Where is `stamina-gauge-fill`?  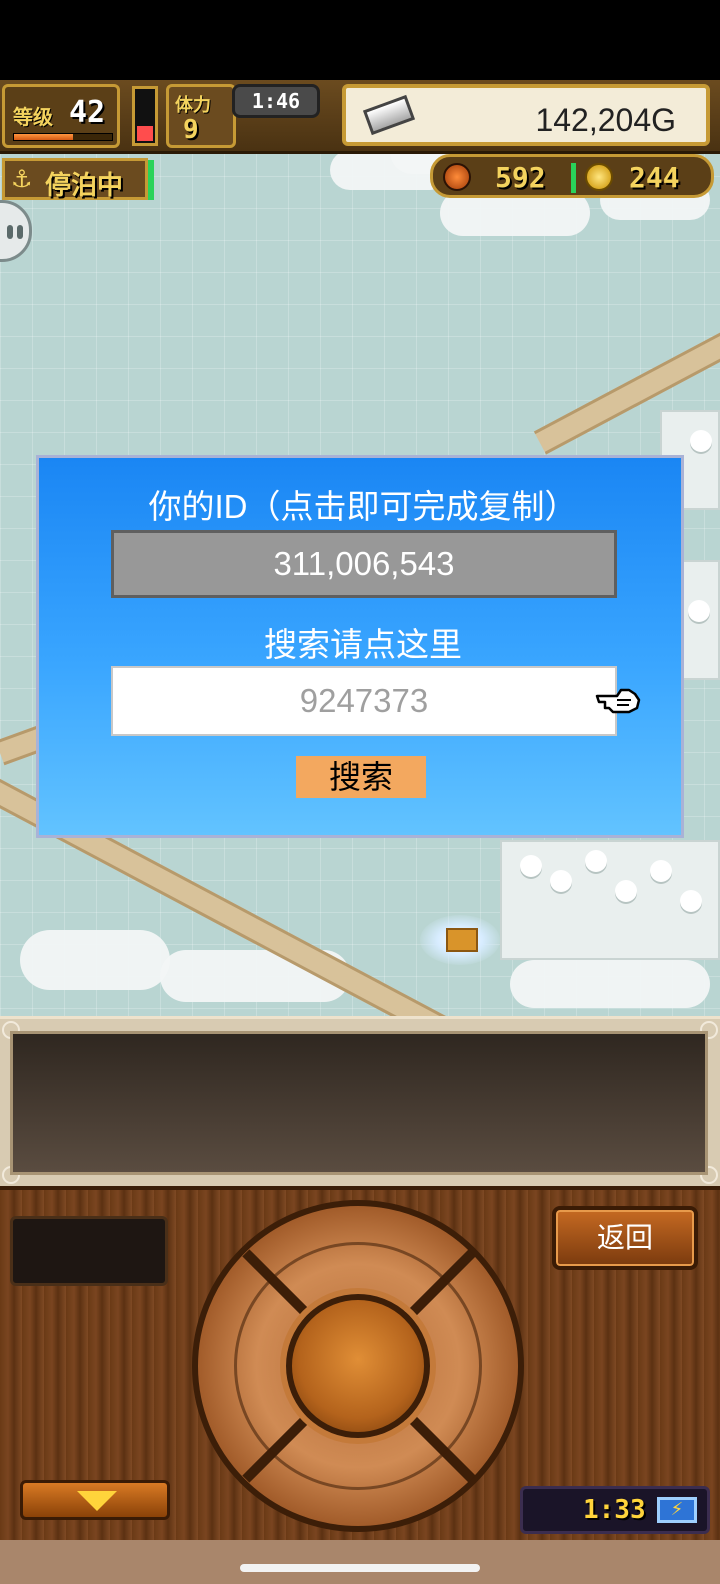
stamina-gauge-fill is located at coordinates (145, 133).